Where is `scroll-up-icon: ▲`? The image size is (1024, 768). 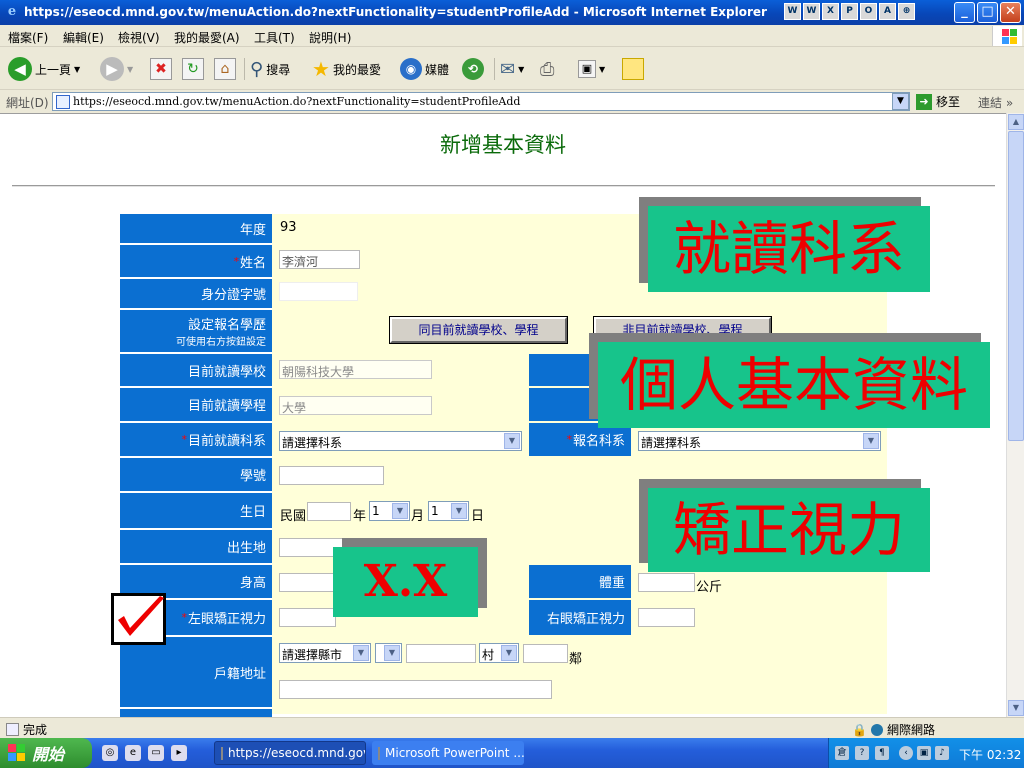
scroll-up-icon: ▲ is located at coordinates (1016, 122).